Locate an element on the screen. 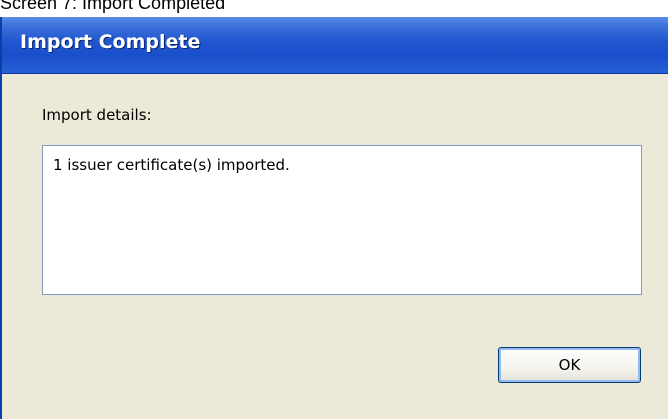  ok-button: OK is located at coordinates (569, 365).